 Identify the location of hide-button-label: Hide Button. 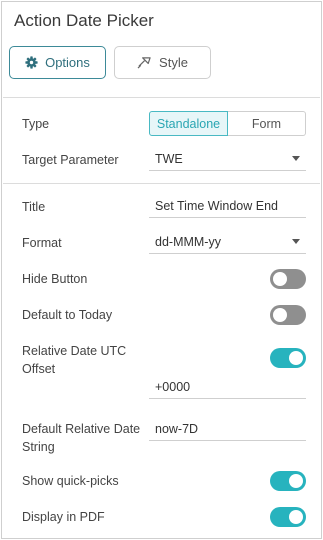
(55, 279).